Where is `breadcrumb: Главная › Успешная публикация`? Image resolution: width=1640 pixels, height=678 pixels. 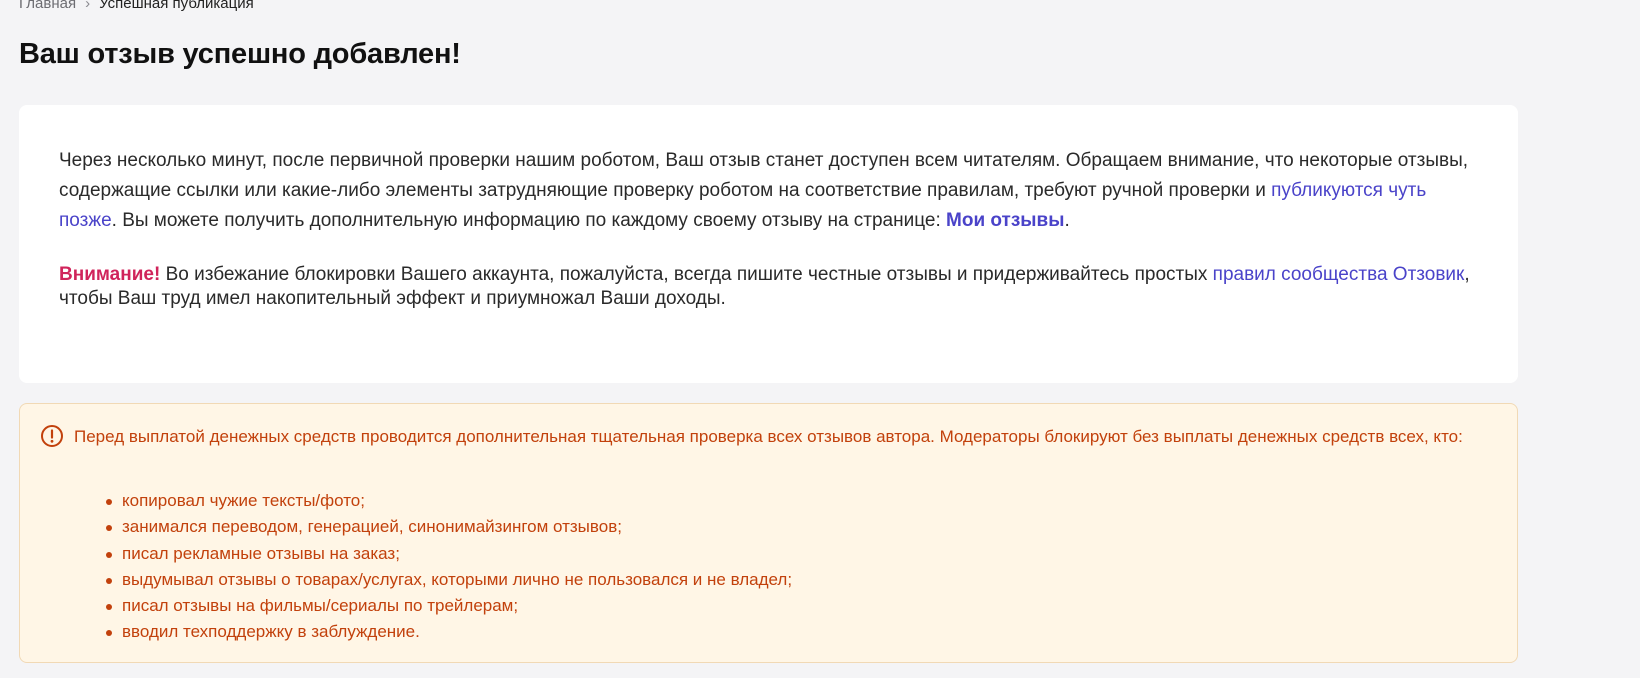
breadcrumb: Главная › Успешная публикация is located at coordinates (136, 6).